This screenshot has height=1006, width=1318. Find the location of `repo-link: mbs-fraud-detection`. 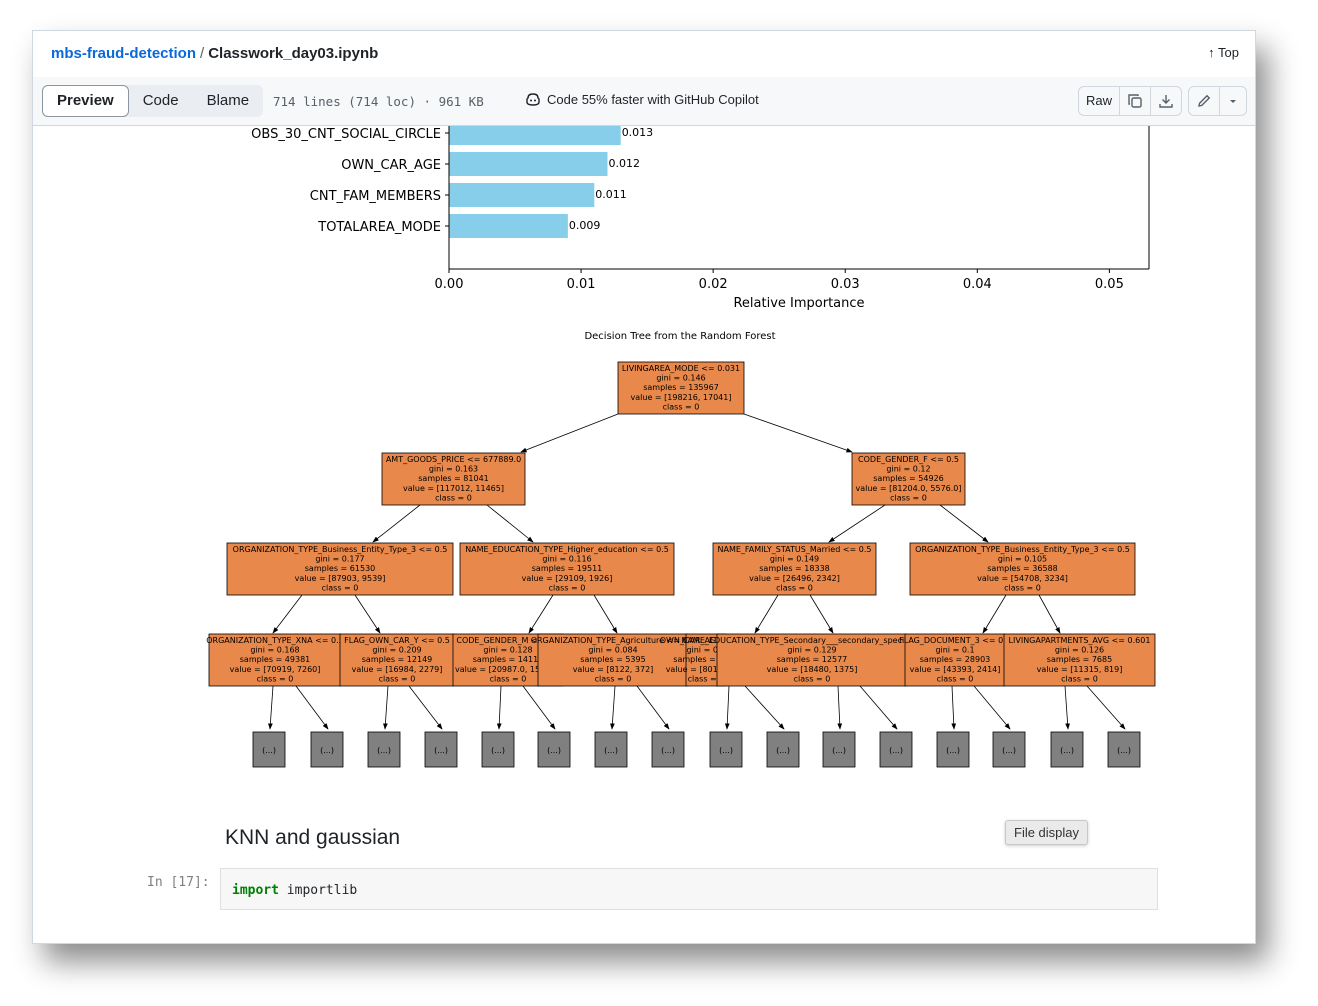

repo-link: mbs-fraud-detection is located at coordinates (123, 53).